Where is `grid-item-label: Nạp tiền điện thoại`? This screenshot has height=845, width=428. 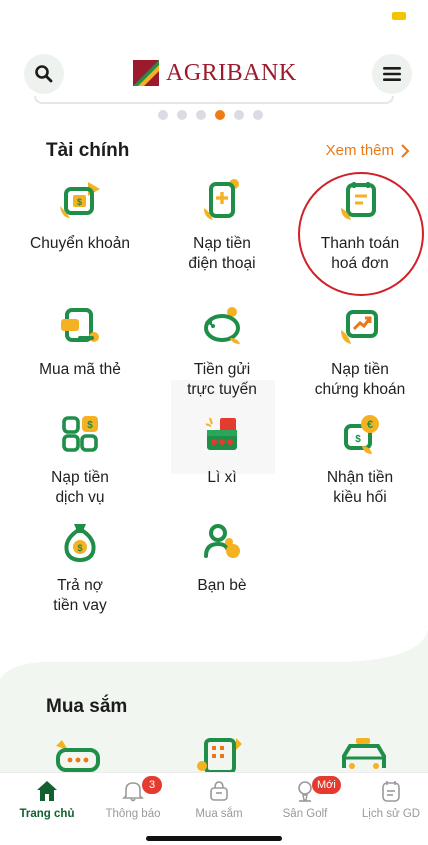
grid-item-label: Nạp tiền điện thoại is located at coordinates (222, 253).